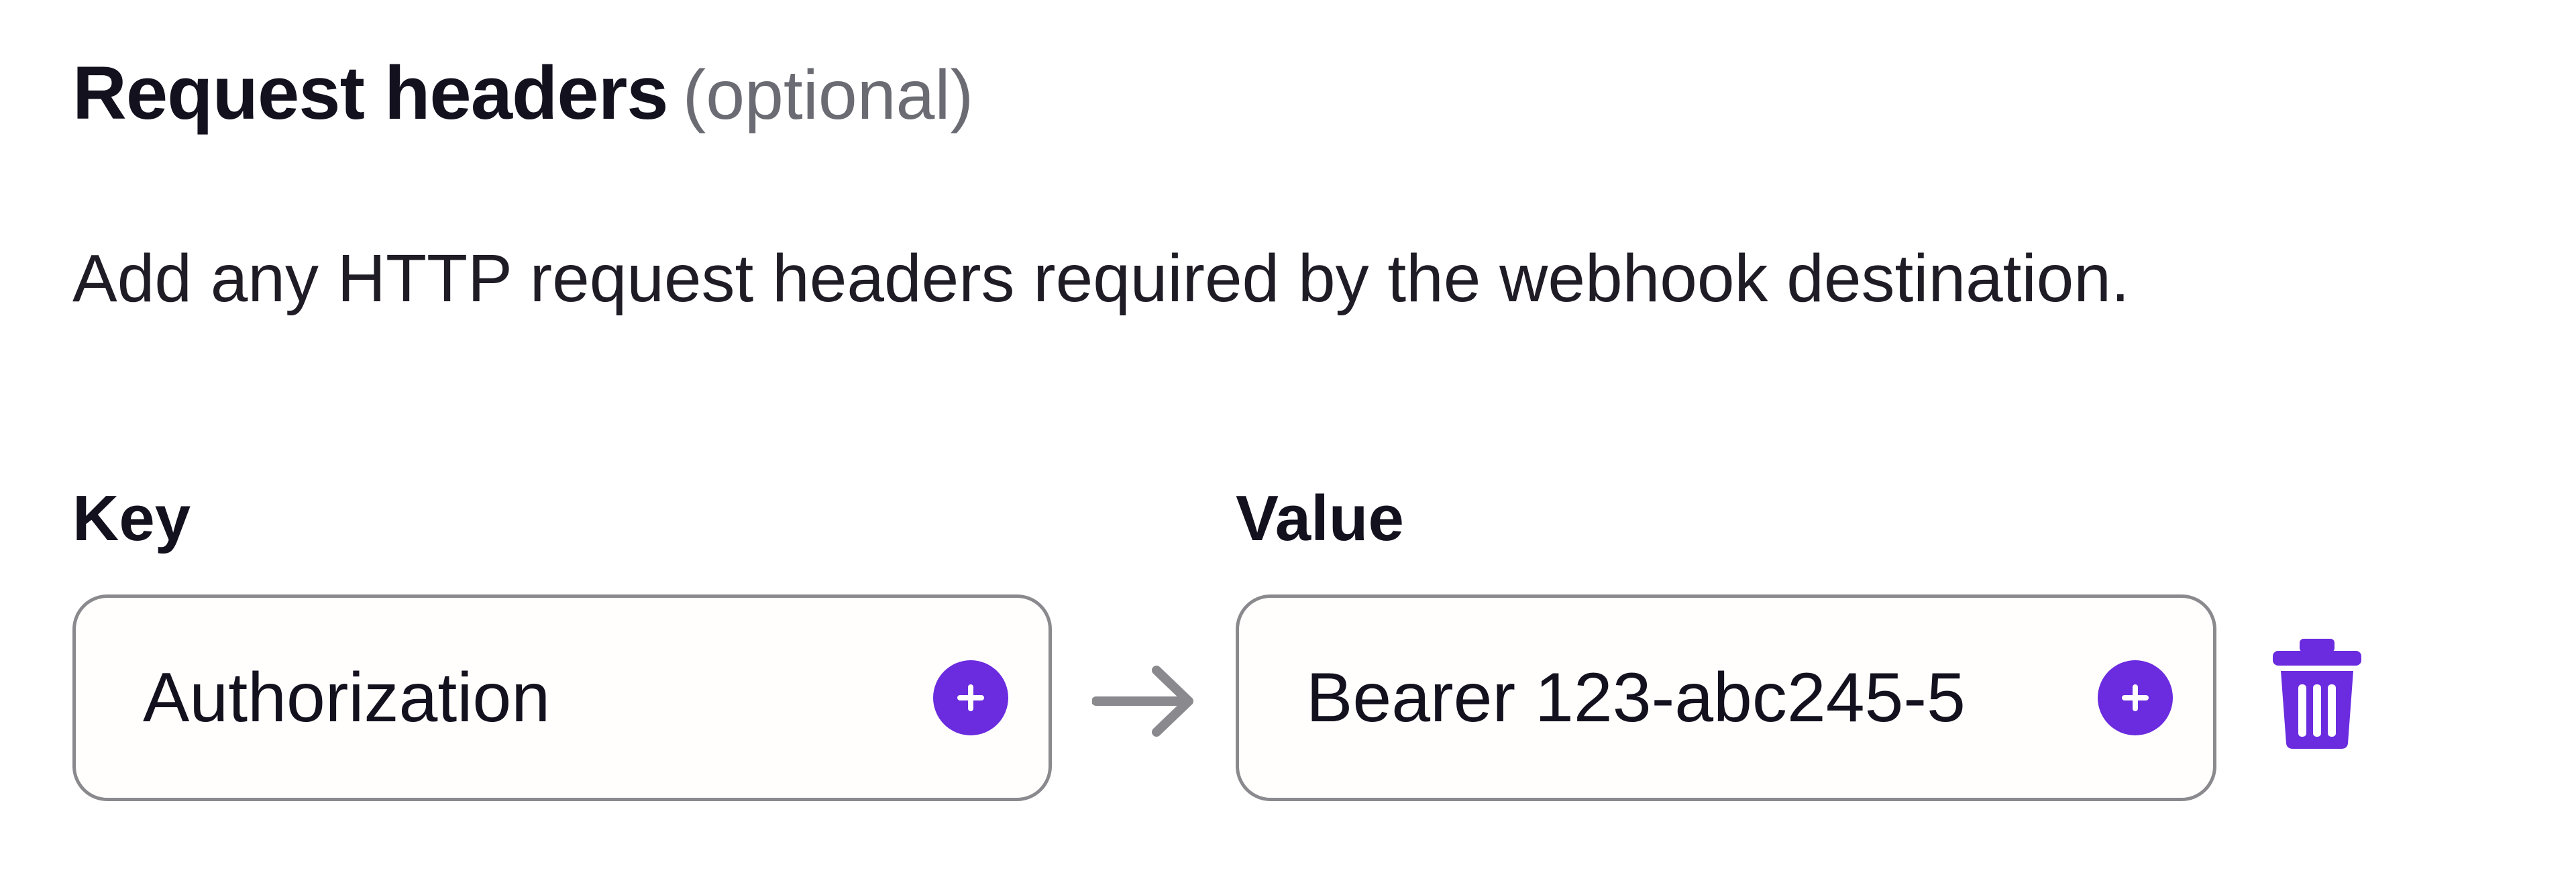  I want to click on value-label: Value, so click(1320, 518).